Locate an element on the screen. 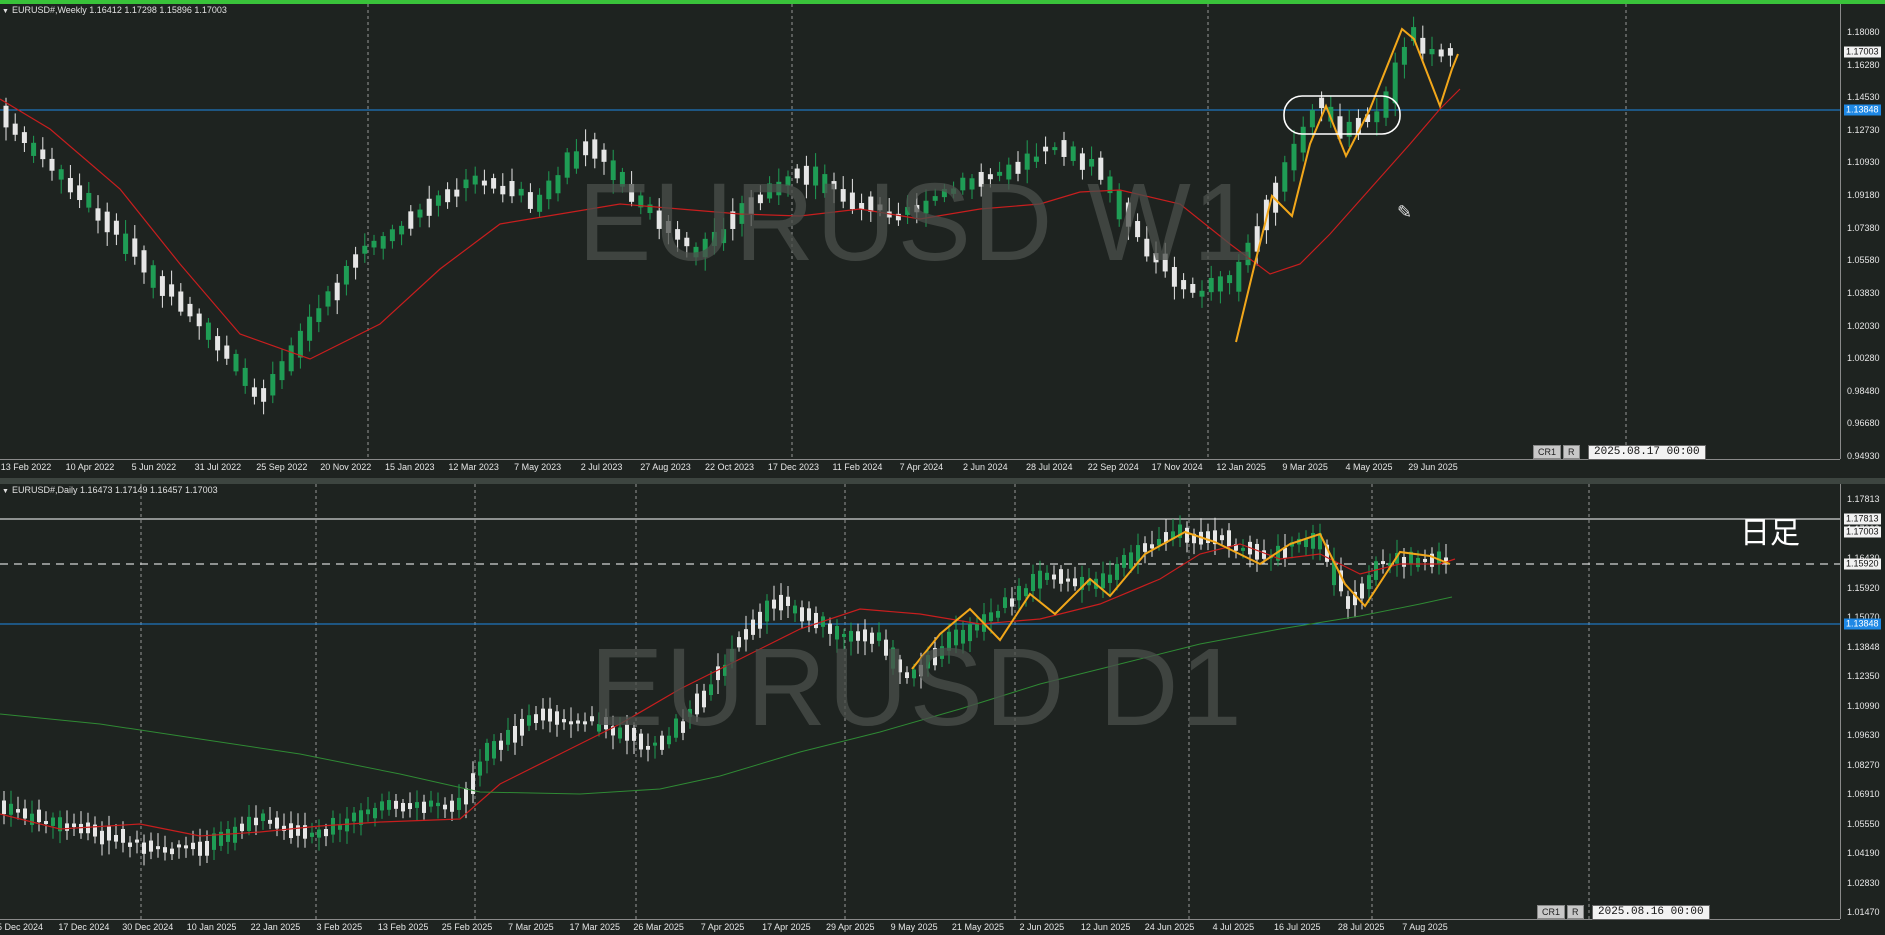 The height and width of the screenshot is (935, 1885). weekly-time-label: 17 Nov 2024 is located at coordinates (1177, 467).